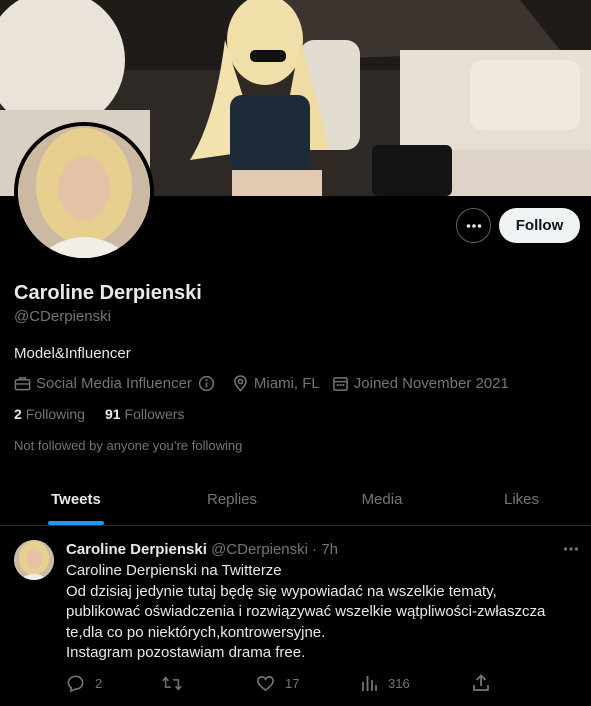 This screenshot has height=706, width=591. I want to click on tab-likes: Likes, so click(521, 499).